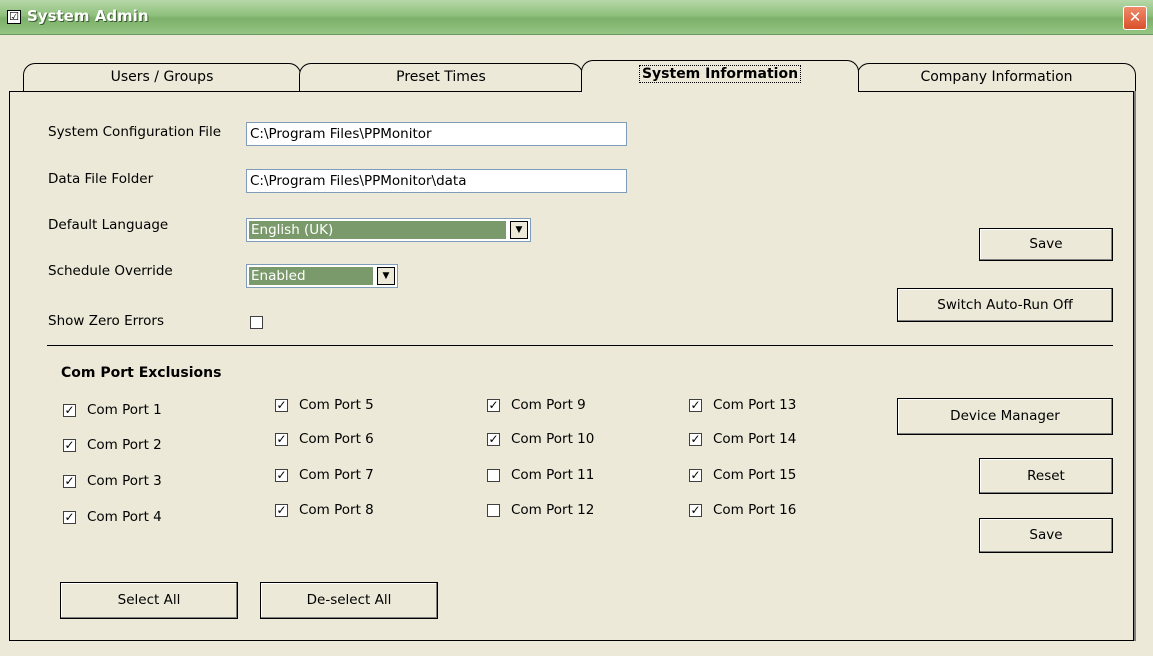 The height and width of the screenshot is (656, 1153). Describe the element at coordinates (256, 322) in the screenshot. I see `show-zero-errors-checkbox` at that location.